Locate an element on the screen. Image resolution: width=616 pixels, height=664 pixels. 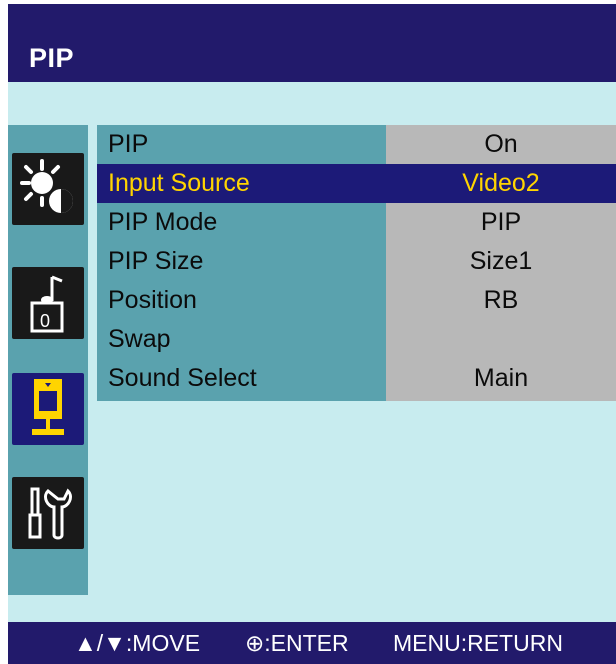
category-picture is located at coordinates (48, 189).